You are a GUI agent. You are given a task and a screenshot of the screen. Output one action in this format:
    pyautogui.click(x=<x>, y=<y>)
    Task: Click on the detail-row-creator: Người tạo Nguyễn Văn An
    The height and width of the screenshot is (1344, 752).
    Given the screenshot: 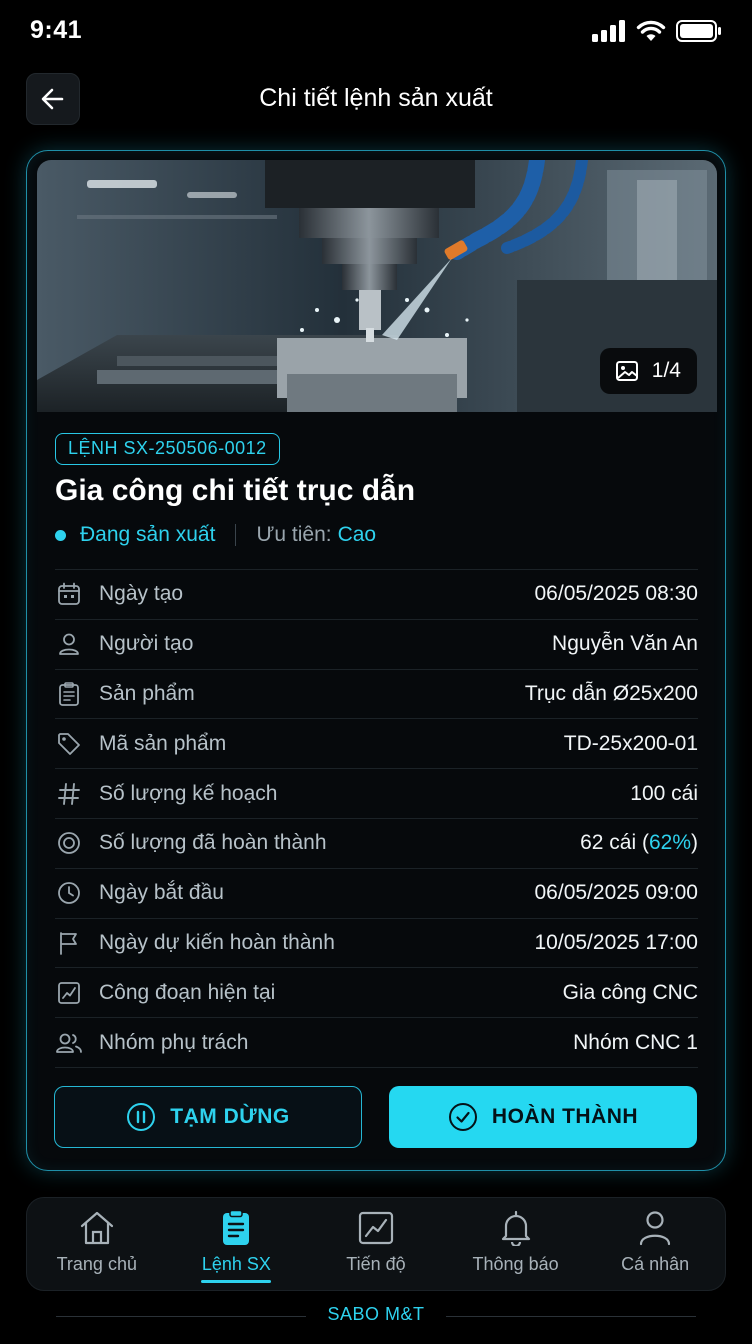 What is the action you would take?
    pyautogui.click(x=376, y=645)
    